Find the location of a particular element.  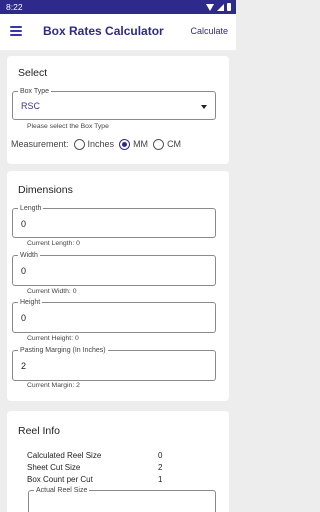

calculate-button: Calculate is located at coordinates (209, 31).